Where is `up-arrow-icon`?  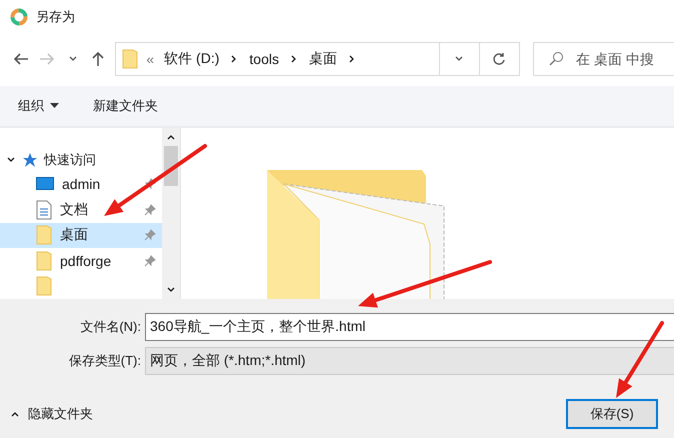 up-arrow-icon is located at coordinates (98, 59).